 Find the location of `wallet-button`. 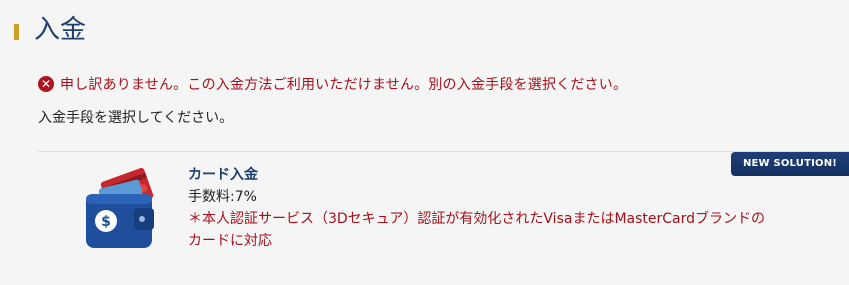

wallet-button is located at coordinates (142, 219).